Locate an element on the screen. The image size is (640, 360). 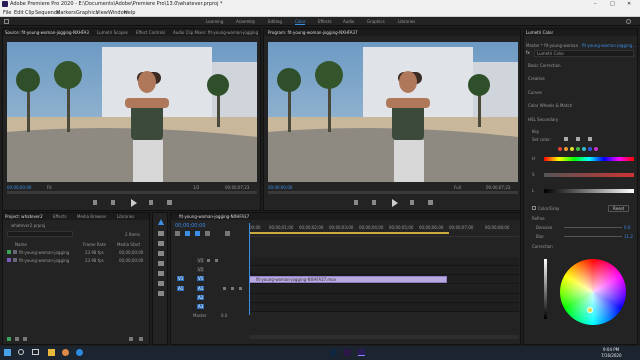
eyedropper-add-icon is located at coordinates (578, 139).